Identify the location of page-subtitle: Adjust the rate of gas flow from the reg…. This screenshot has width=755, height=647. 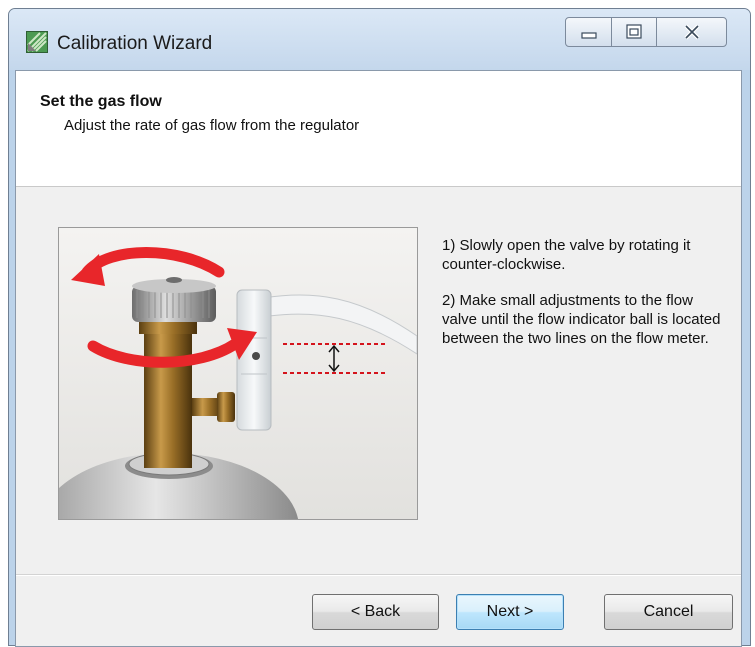
(212, 125).